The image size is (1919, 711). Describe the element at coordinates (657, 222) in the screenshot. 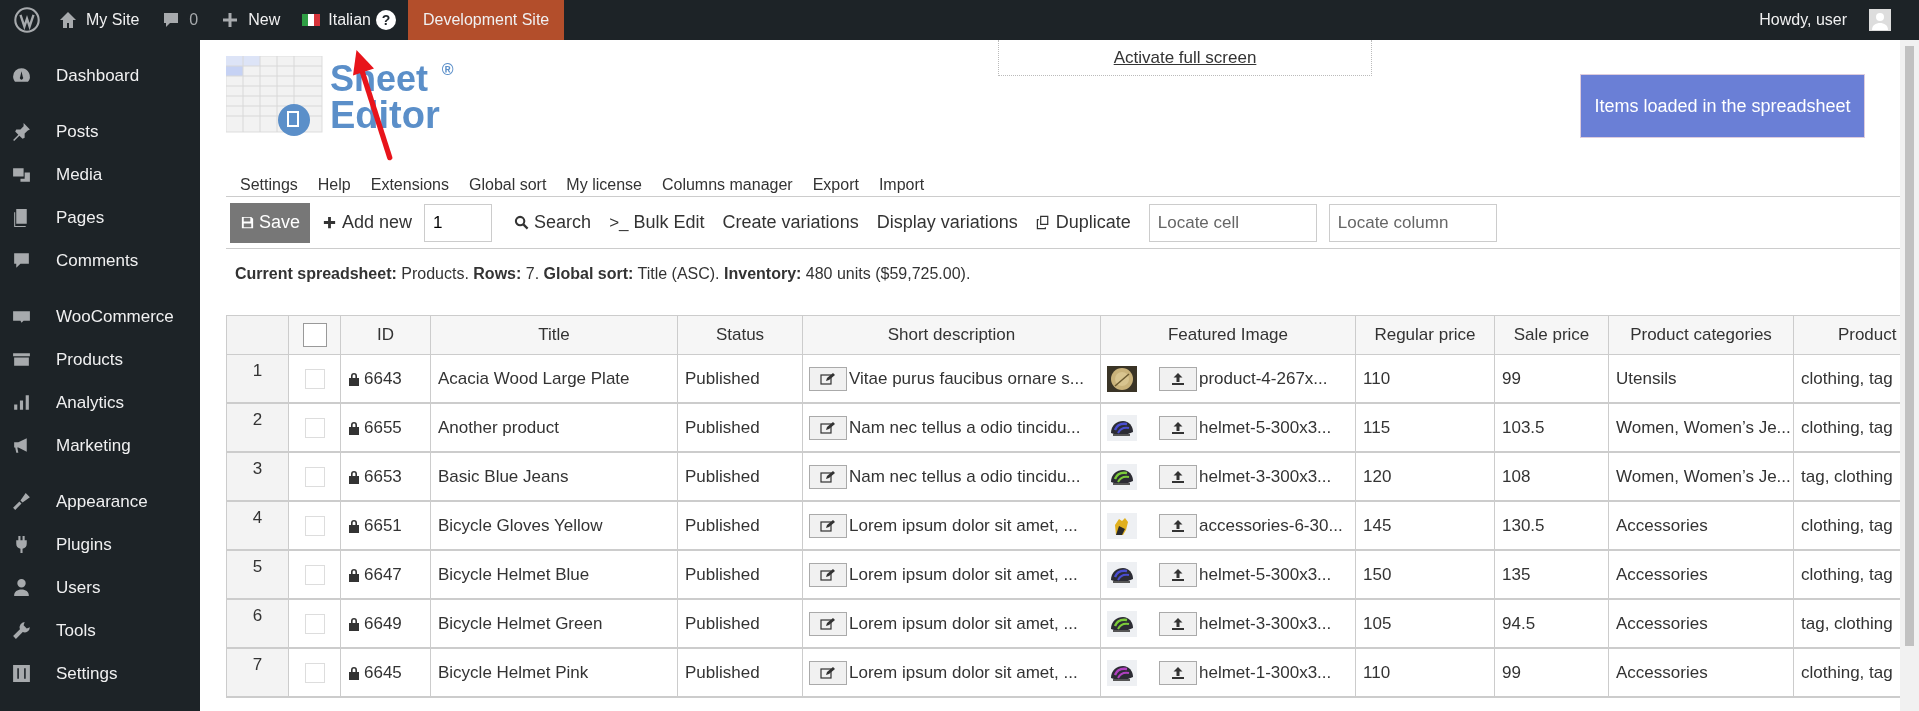

I see `bulk-edit-button: >_ Bulk Edit` at that location.